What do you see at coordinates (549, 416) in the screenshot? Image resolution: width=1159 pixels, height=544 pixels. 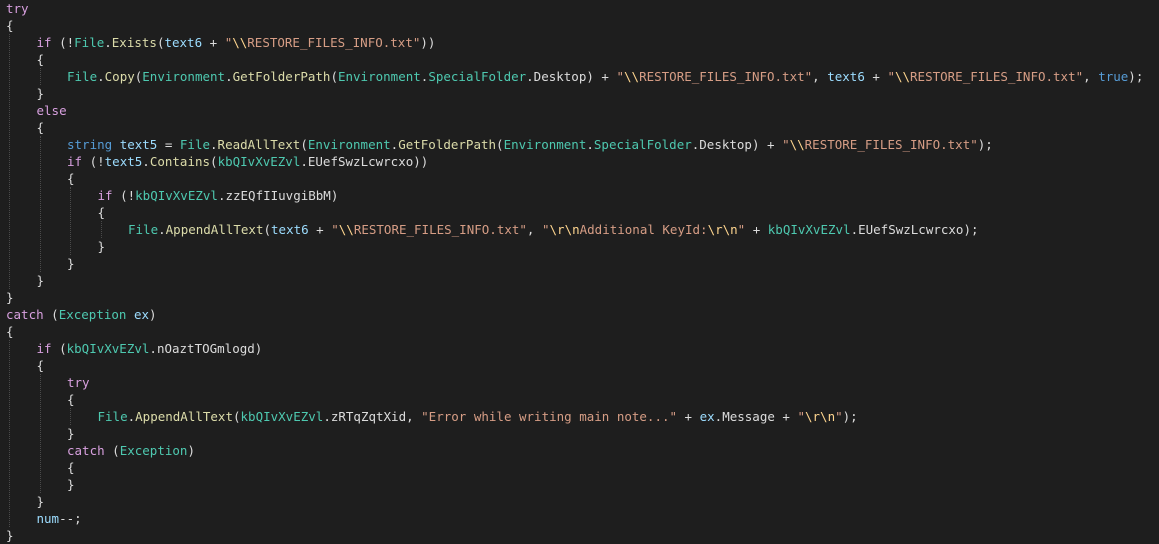 I see `code-token: "Error while writing main note..."` at bounding box center [549, 416].